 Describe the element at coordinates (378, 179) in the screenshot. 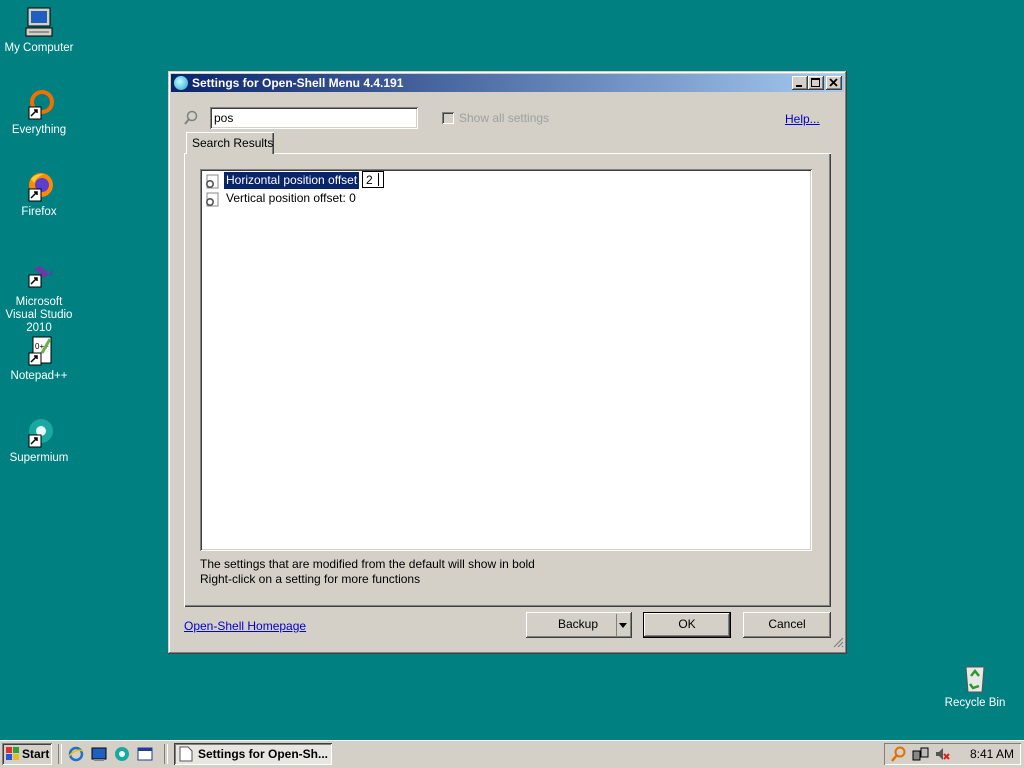

I see `text-caret` at that location.